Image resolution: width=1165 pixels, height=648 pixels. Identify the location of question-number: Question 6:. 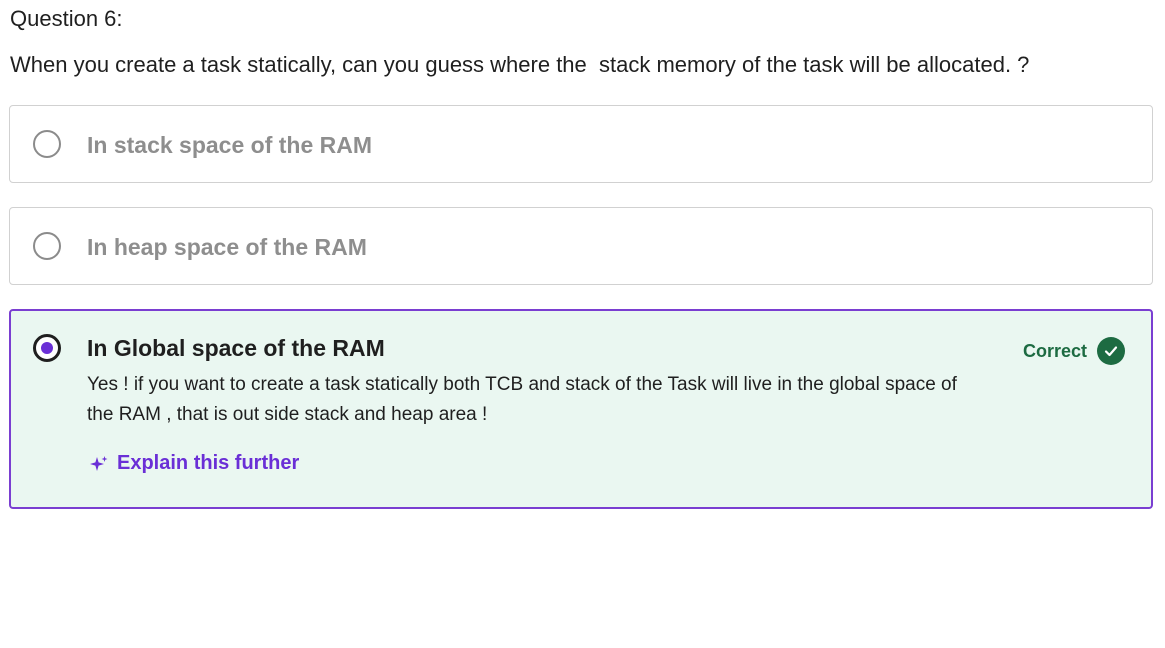
(66, 18).